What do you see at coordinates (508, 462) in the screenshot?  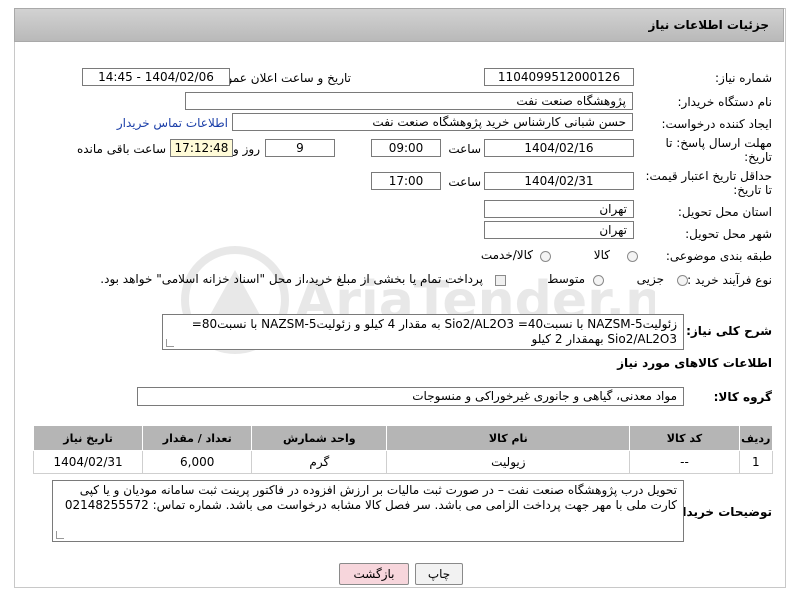 I see `cell-goods-name: زیولیت` at bounding box center [508, 462].